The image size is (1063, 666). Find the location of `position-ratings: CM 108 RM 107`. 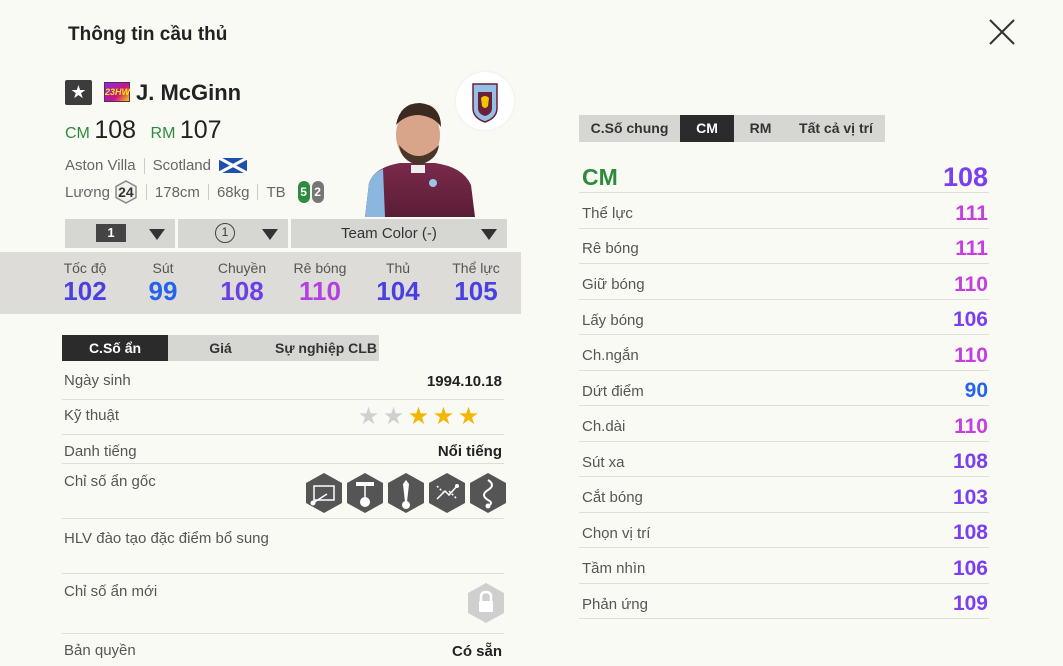

position-ratings: CM 108 RM 107 is located at coordinates (148, 130).